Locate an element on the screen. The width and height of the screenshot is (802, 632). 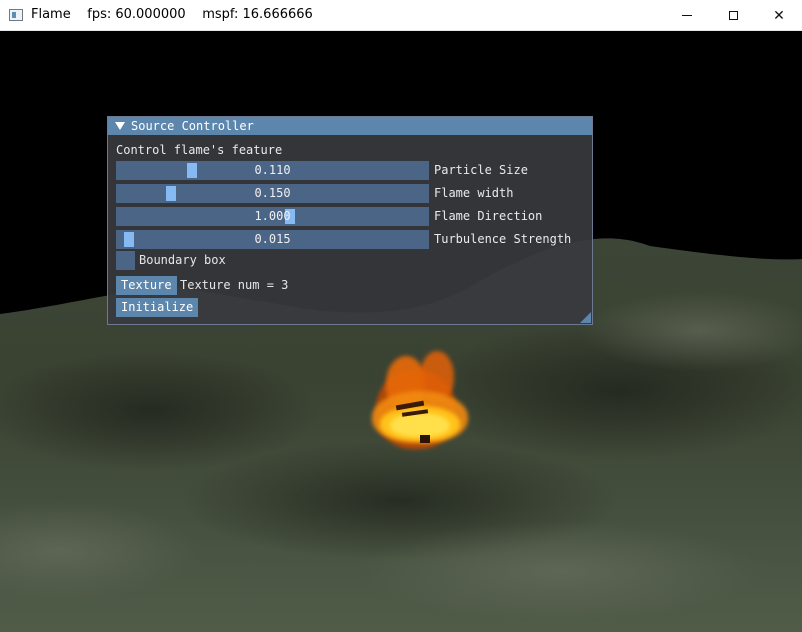
slider-label: Turbulence Strength is located at coordinates (503, 239).